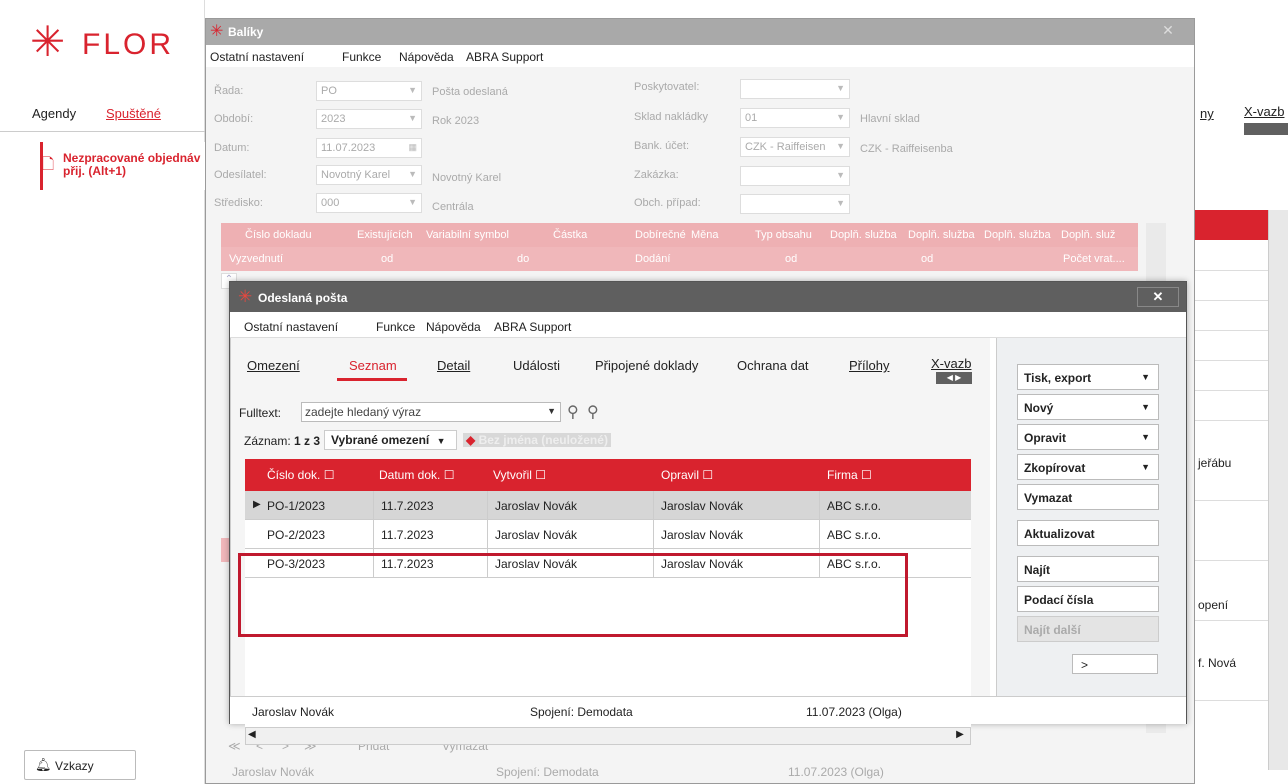  I want to click on next-small-button: >, so click(1115, 664).